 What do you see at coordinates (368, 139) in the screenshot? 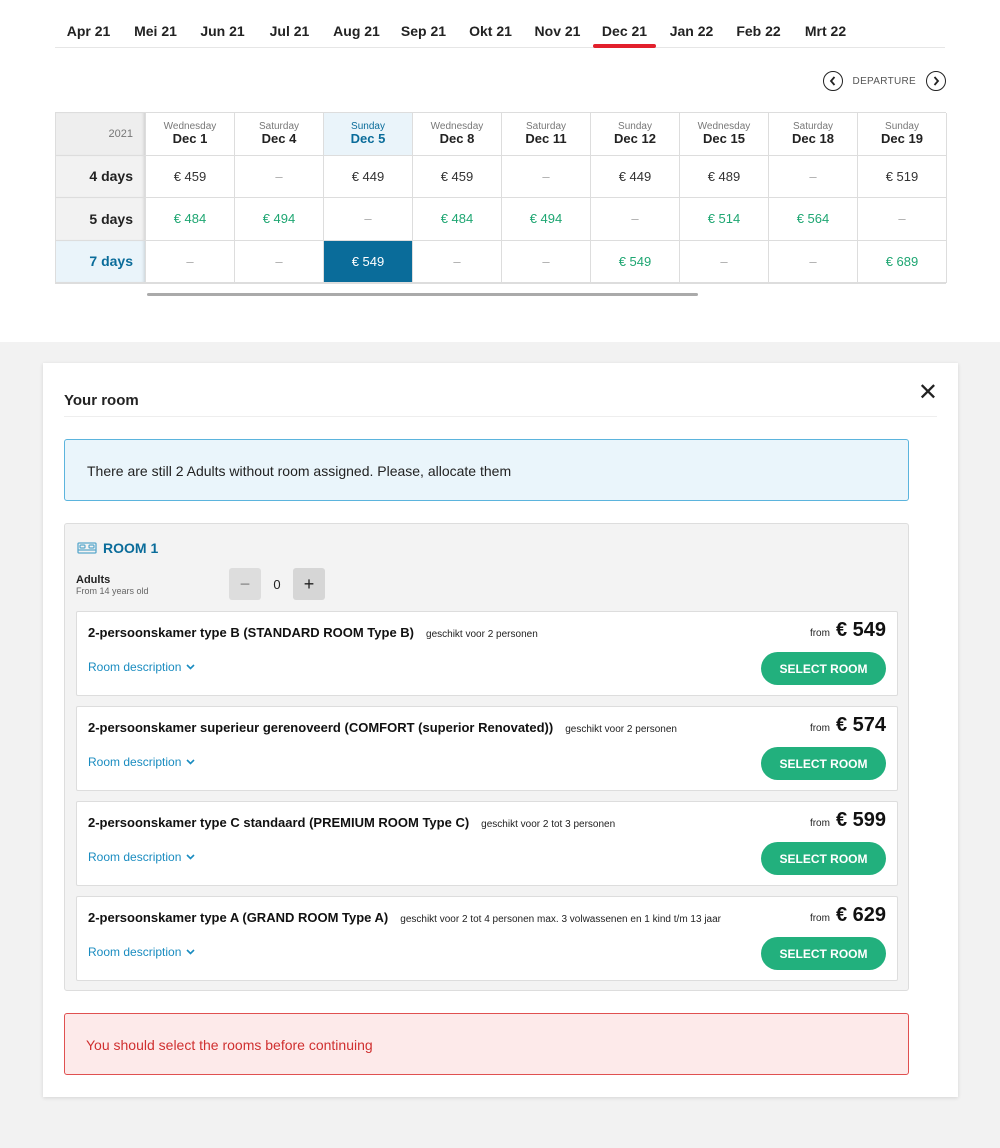
I see `date-label: Dec 5` at bounding box center [368, 139].